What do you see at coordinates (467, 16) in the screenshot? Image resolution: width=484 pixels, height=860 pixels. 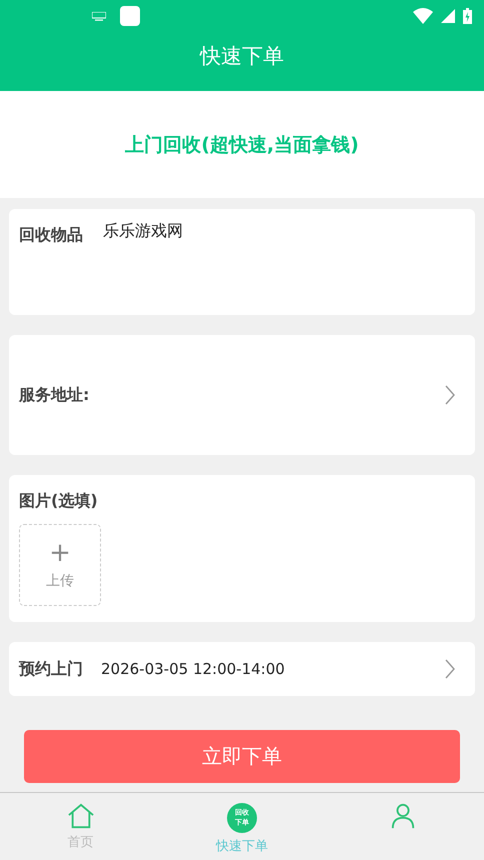 I see `battery-icon` at bounding box center [467, 16].